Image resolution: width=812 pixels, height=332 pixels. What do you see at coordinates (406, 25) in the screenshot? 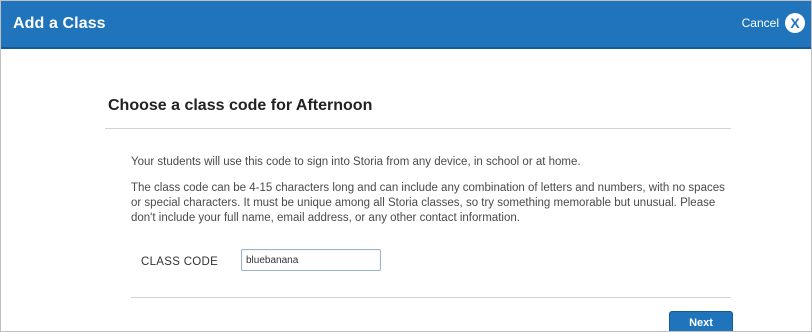
I see `dialog-header: Add a Class Cancel X` at bounding box center [406, 25].